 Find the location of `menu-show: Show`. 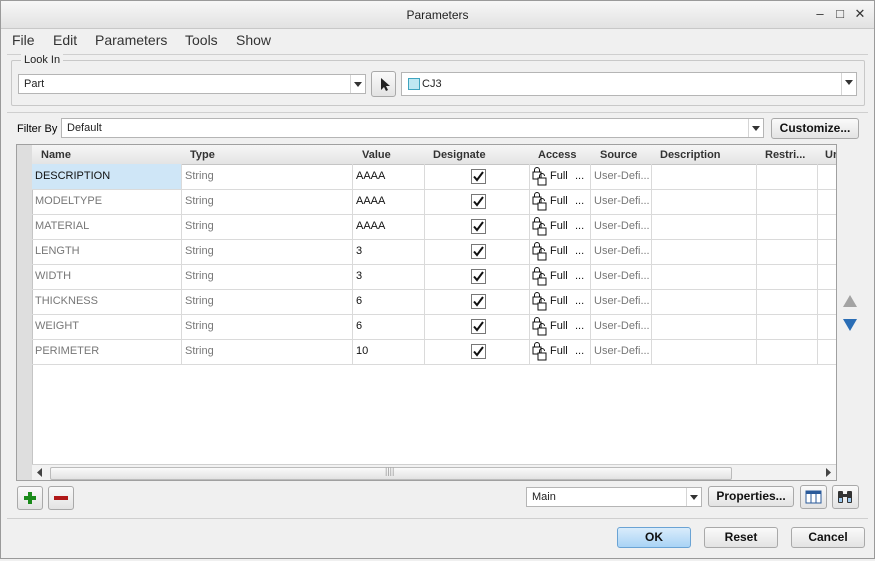

menu-show: Show is located at coordinates (253, 40).